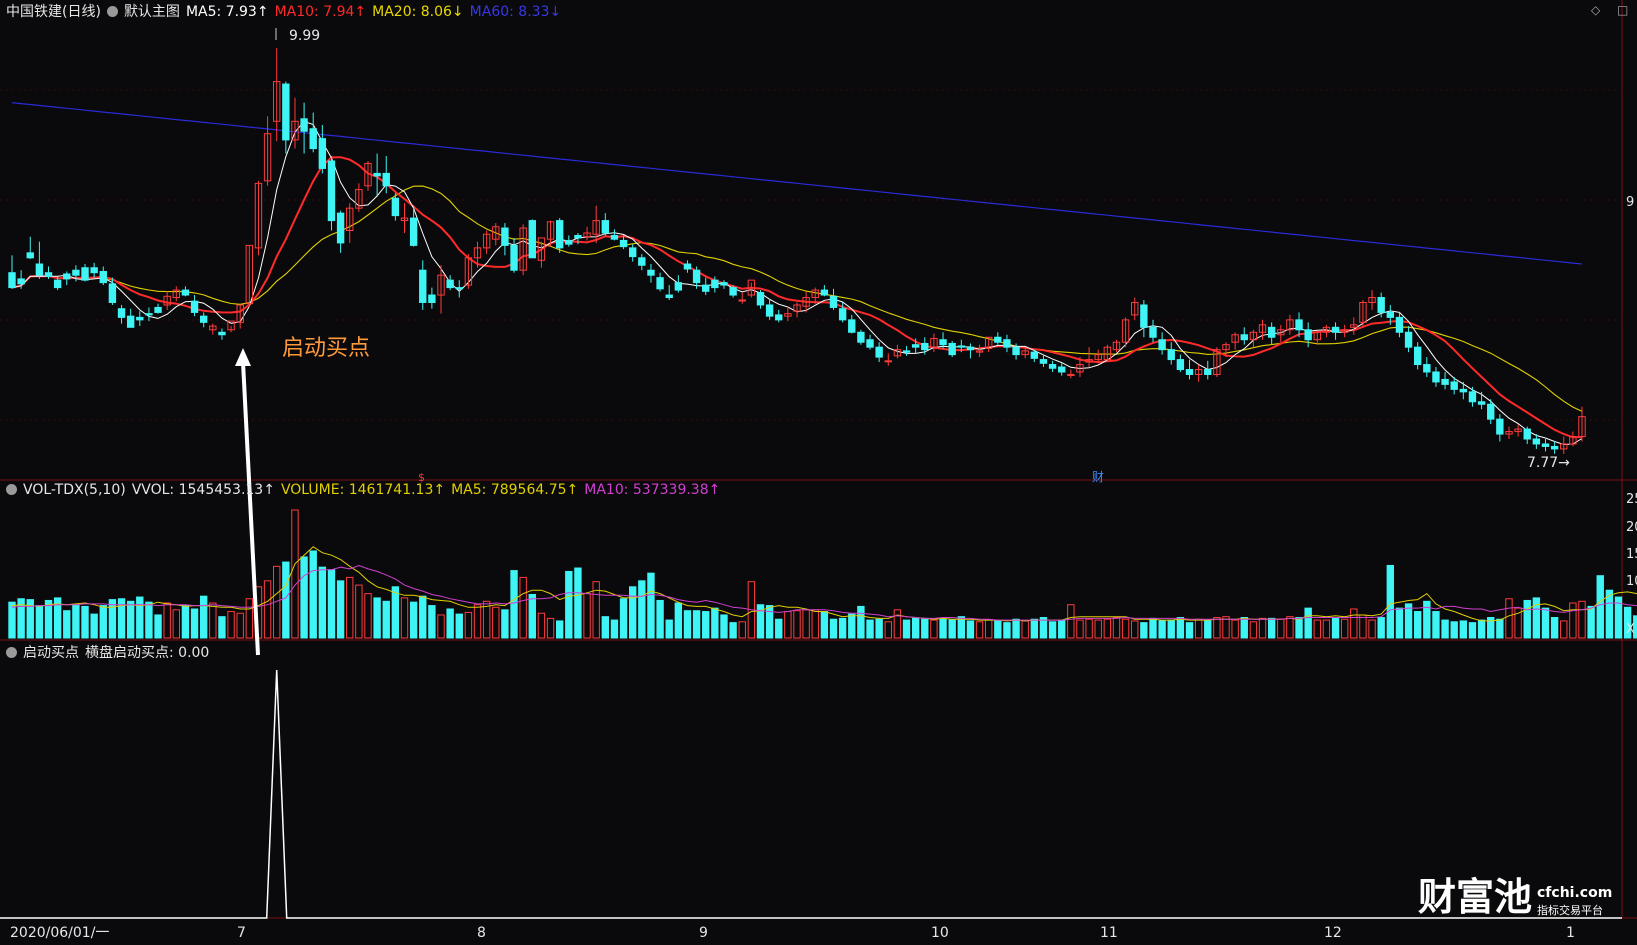  What do you see at coordinates (515, 490) in the screenshot?
I see `vol-ma5-value: MA5: 789564.75↑` at bounding box center [515, 490].